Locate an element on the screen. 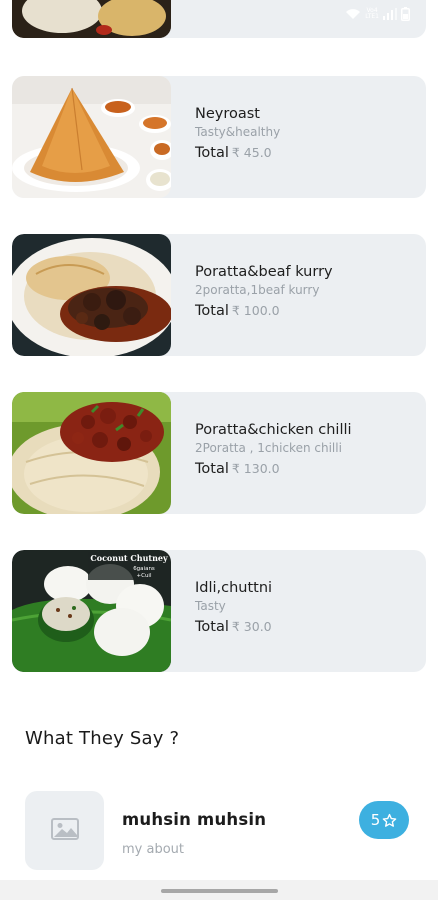 Image resolution: width=438 pixels, height=900 pixels. home-gesture-handle is located at coordinates (219, 891).